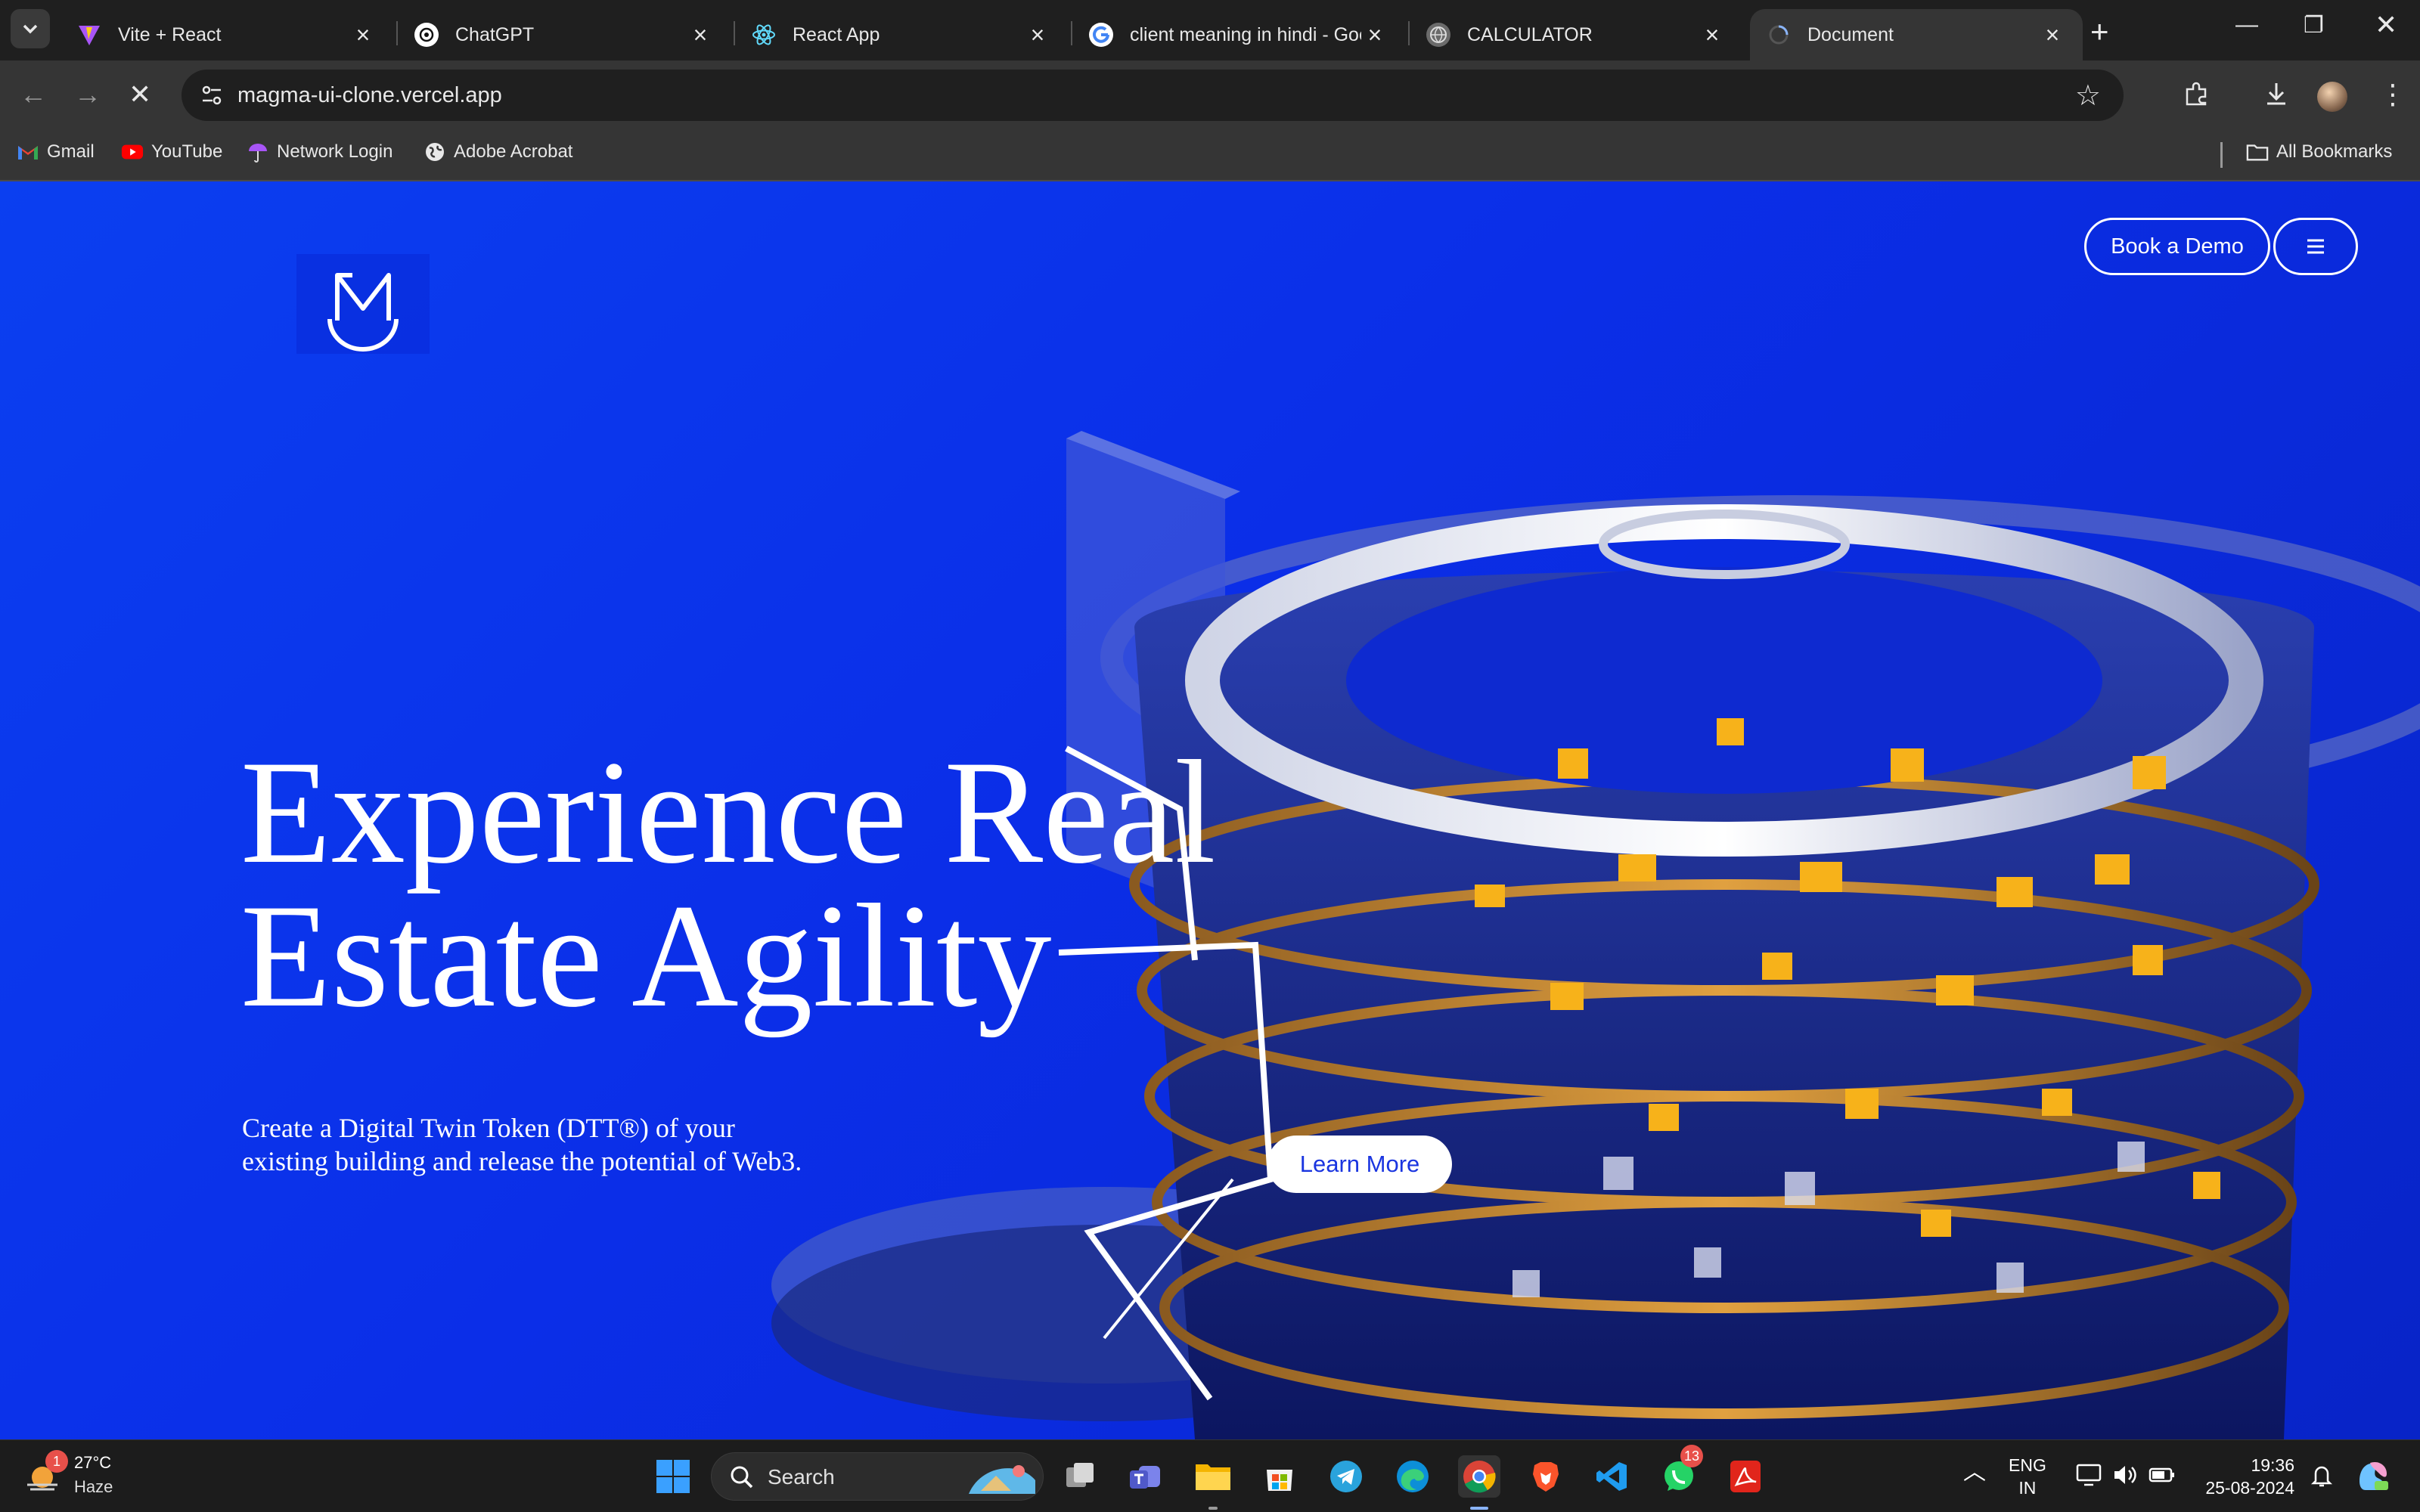  Describe the element at coordinates (2177, 246) in the screenshot. I see `book-demo-button: Book a Demo` at that location.